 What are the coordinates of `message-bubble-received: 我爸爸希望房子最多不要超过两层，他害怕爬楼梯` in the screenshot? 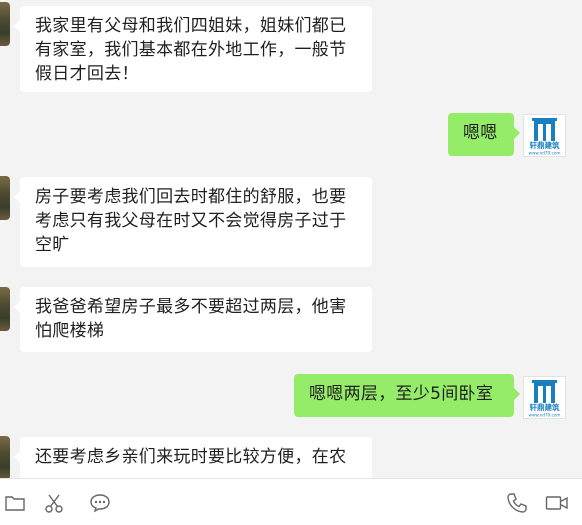 It's located at (193, 319).